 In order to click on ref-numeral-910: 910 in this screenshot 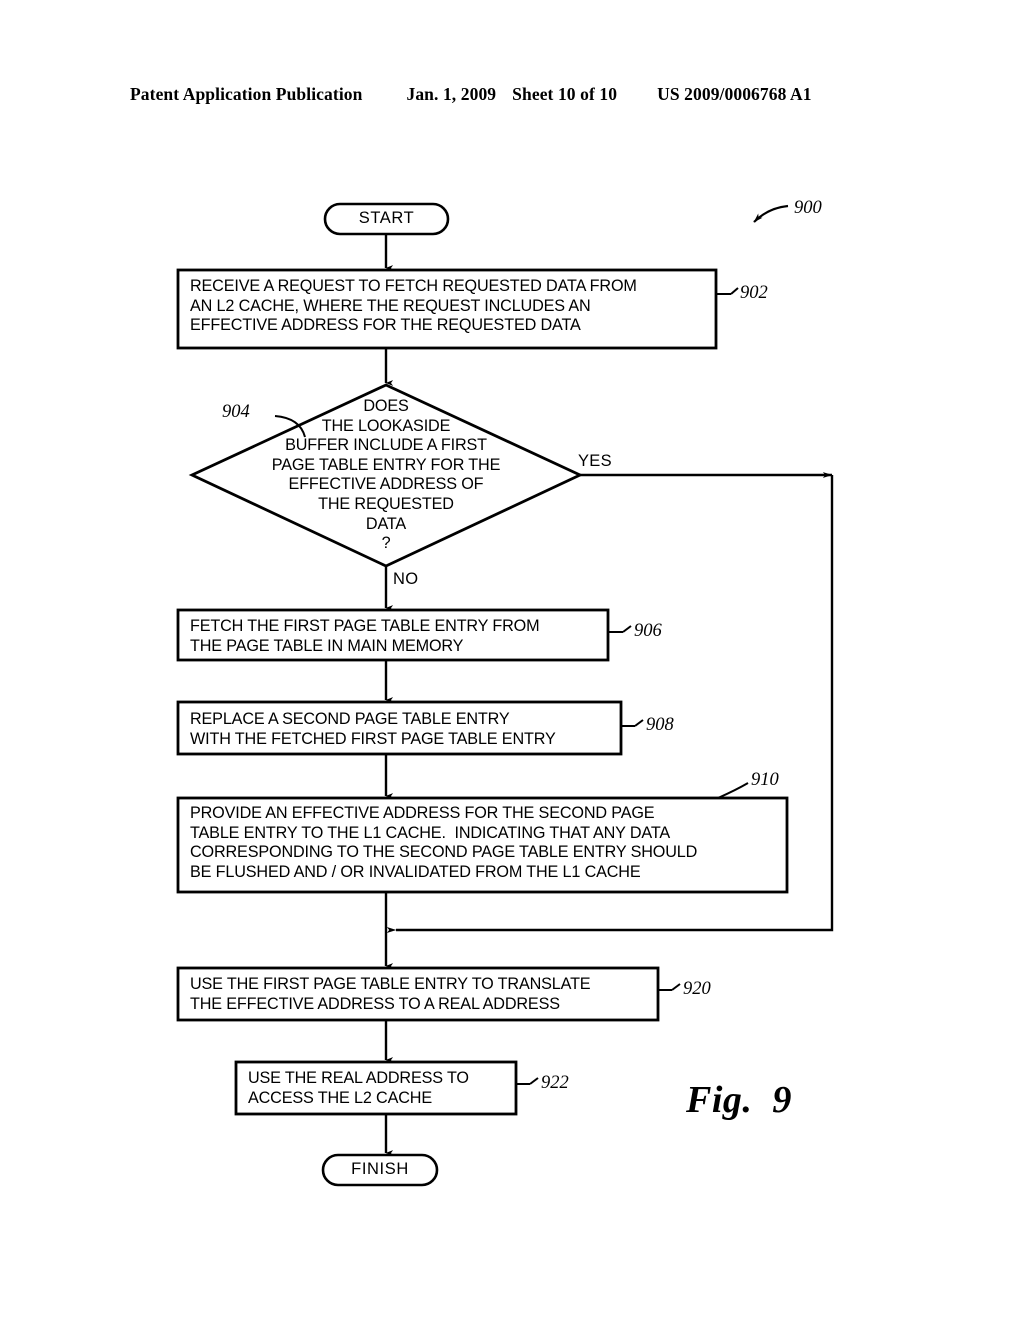, I will do `click(765, 780)`.